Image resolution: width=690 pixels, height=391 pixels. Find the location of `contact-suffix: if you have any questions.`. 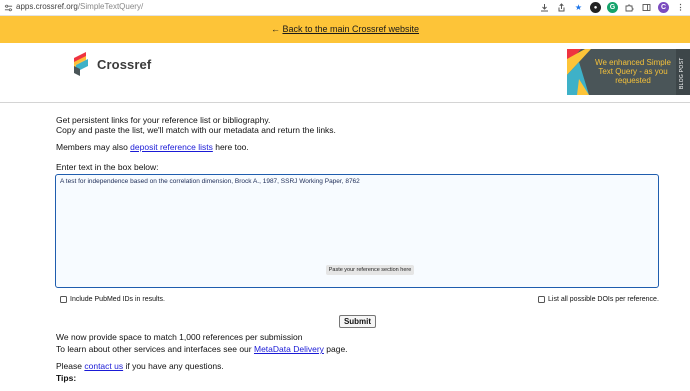

contact-suffix: if you have any questions. is located at coordinates (173, 366).